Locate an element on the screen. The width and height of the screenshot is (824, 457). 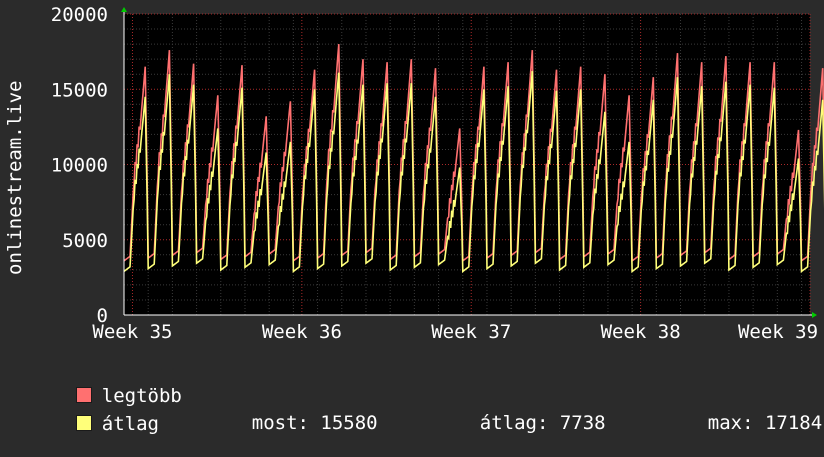
y-tick-label: 20000 is located at coordinates (79, 15).